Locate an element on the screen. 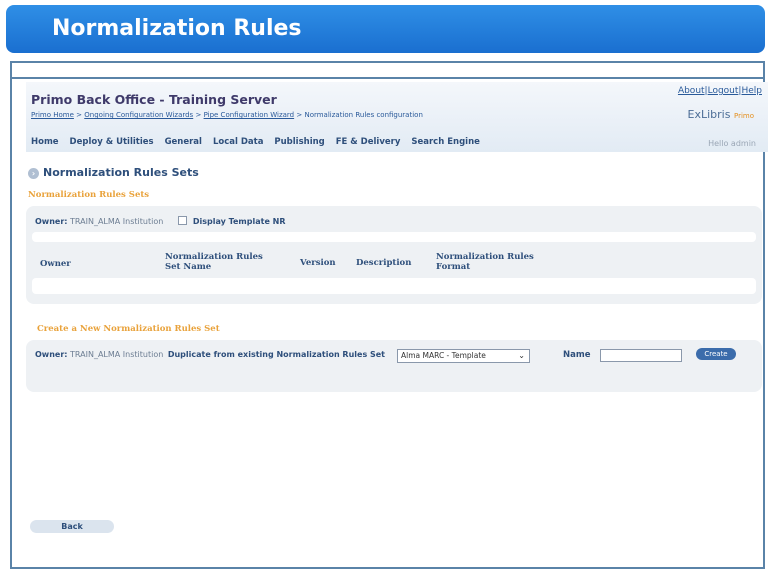 This screenshot has width=771, height=582. display-template-label: Display Template NR is located at coordinates (239, 221).